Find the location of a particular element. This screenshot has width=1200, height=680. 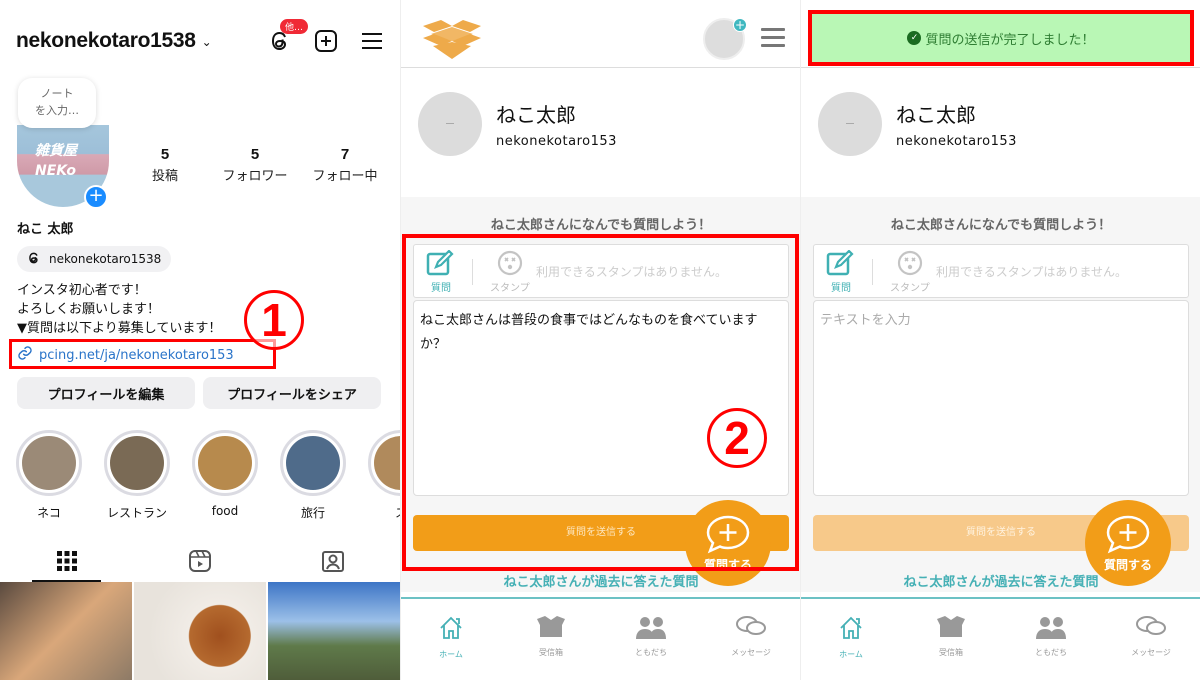

question-textarea: テキストを入力 is located at coordinates (1001, 398).